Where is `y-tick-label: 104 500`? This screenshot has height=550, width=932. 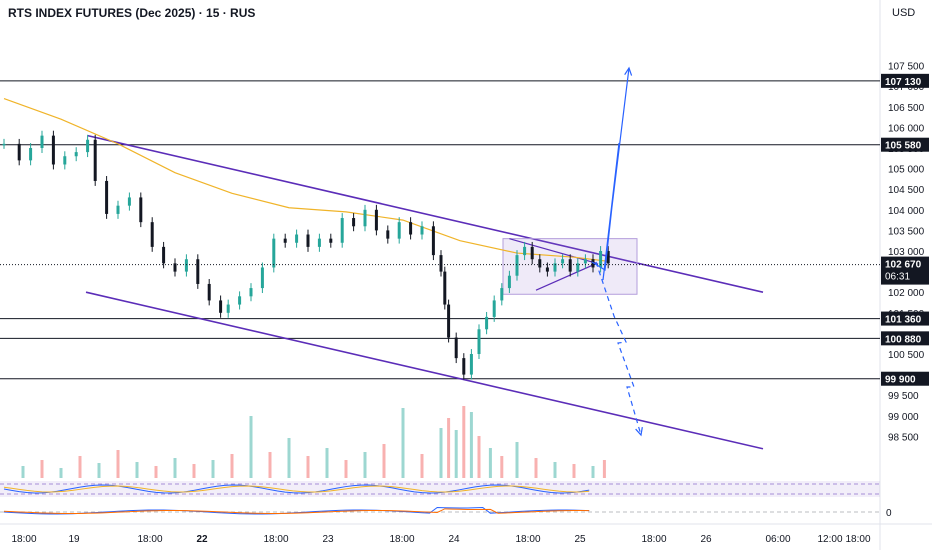
y-tick-label: 104 500 is located at coordinates (906, 190).